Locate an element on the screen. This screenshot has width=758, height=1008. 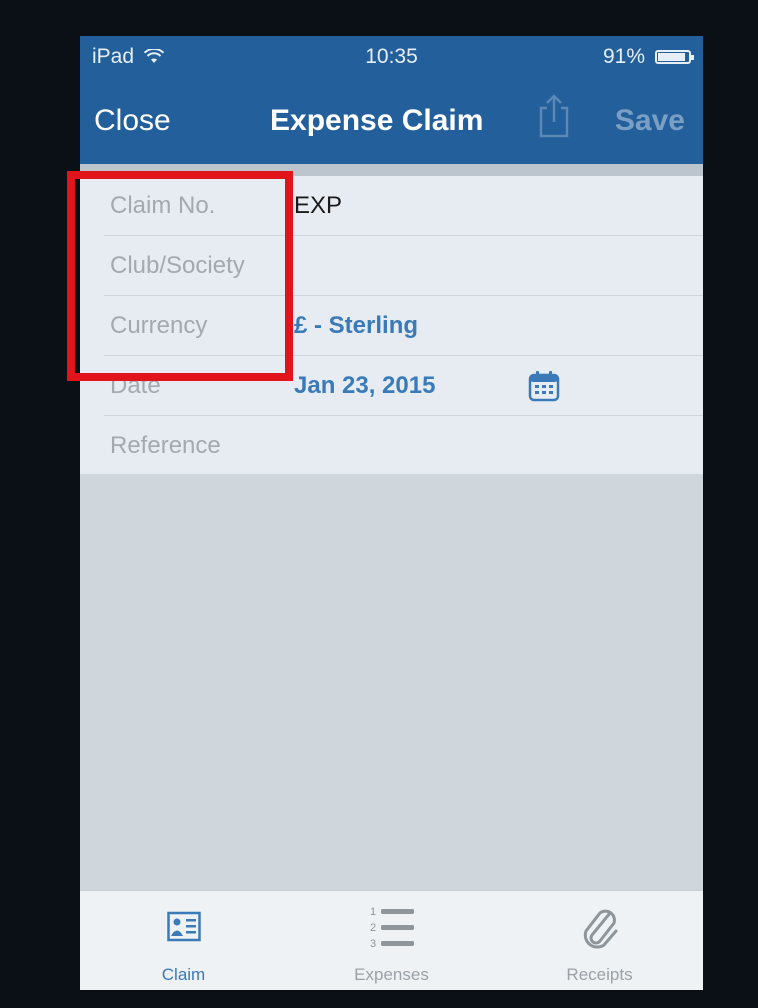
numbered-list-icon: 1 2 3 is located at coordinates (392, 928).